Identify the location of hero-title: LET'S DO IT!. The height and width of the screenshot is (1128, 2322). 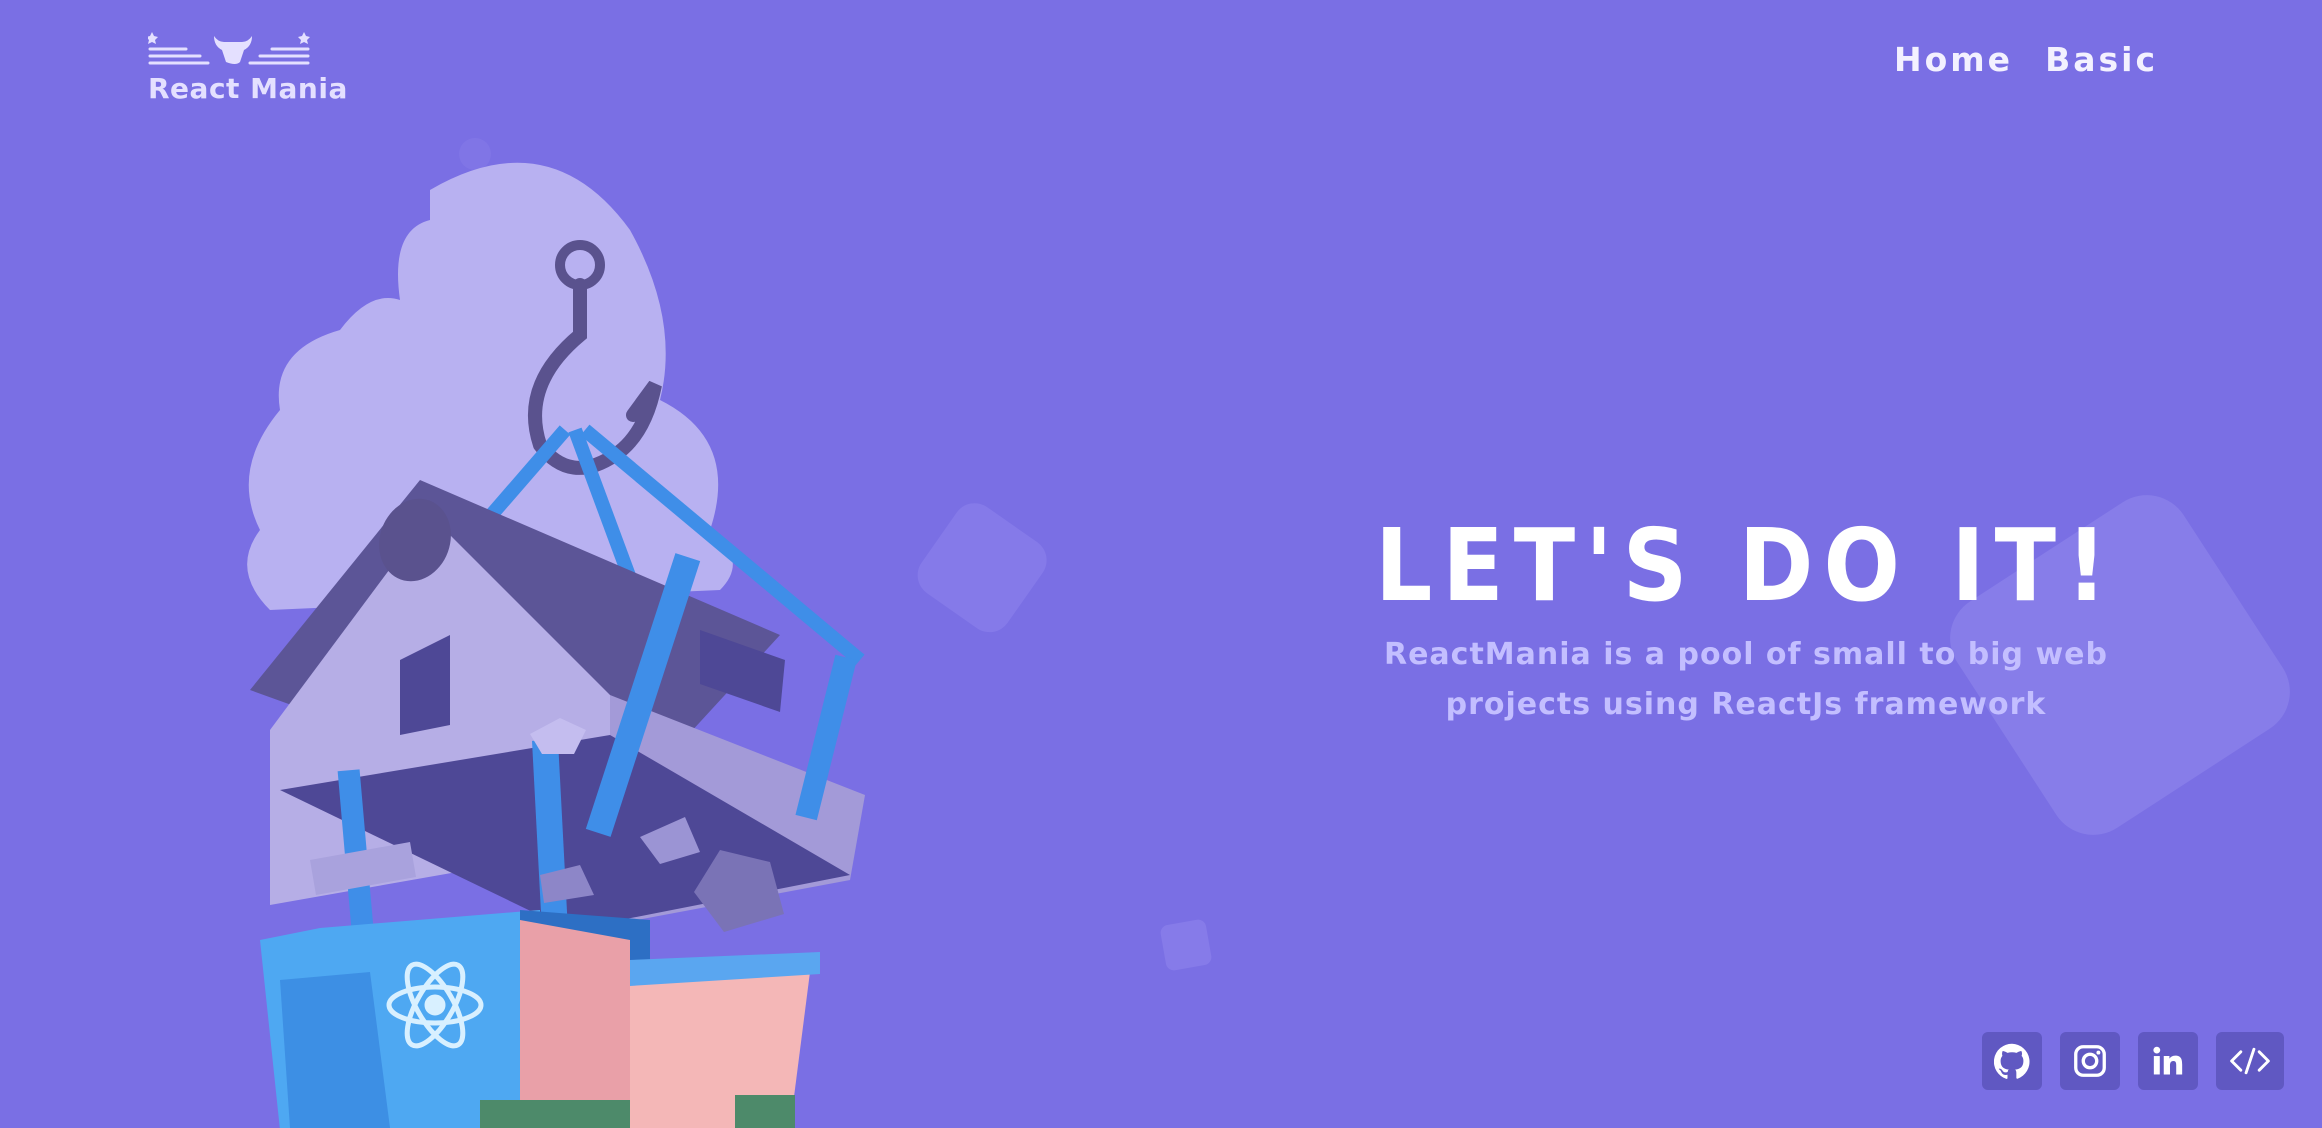
(1746, 565).